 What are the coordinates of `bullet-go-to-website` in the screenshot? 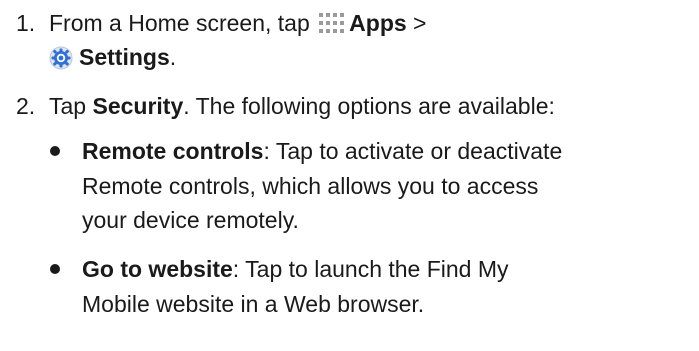 It's located at (55, 269).